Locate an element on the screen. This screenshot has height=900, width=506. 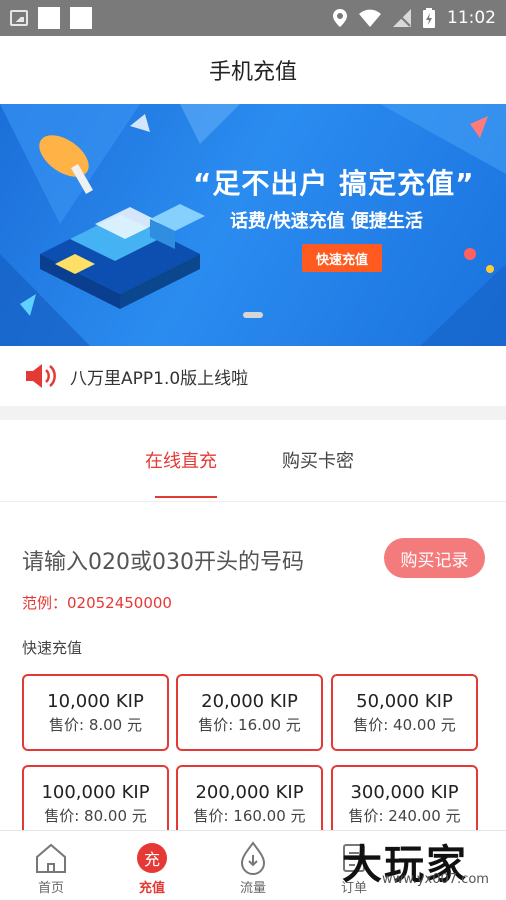
location-icon is located at coordinates (340, 18).